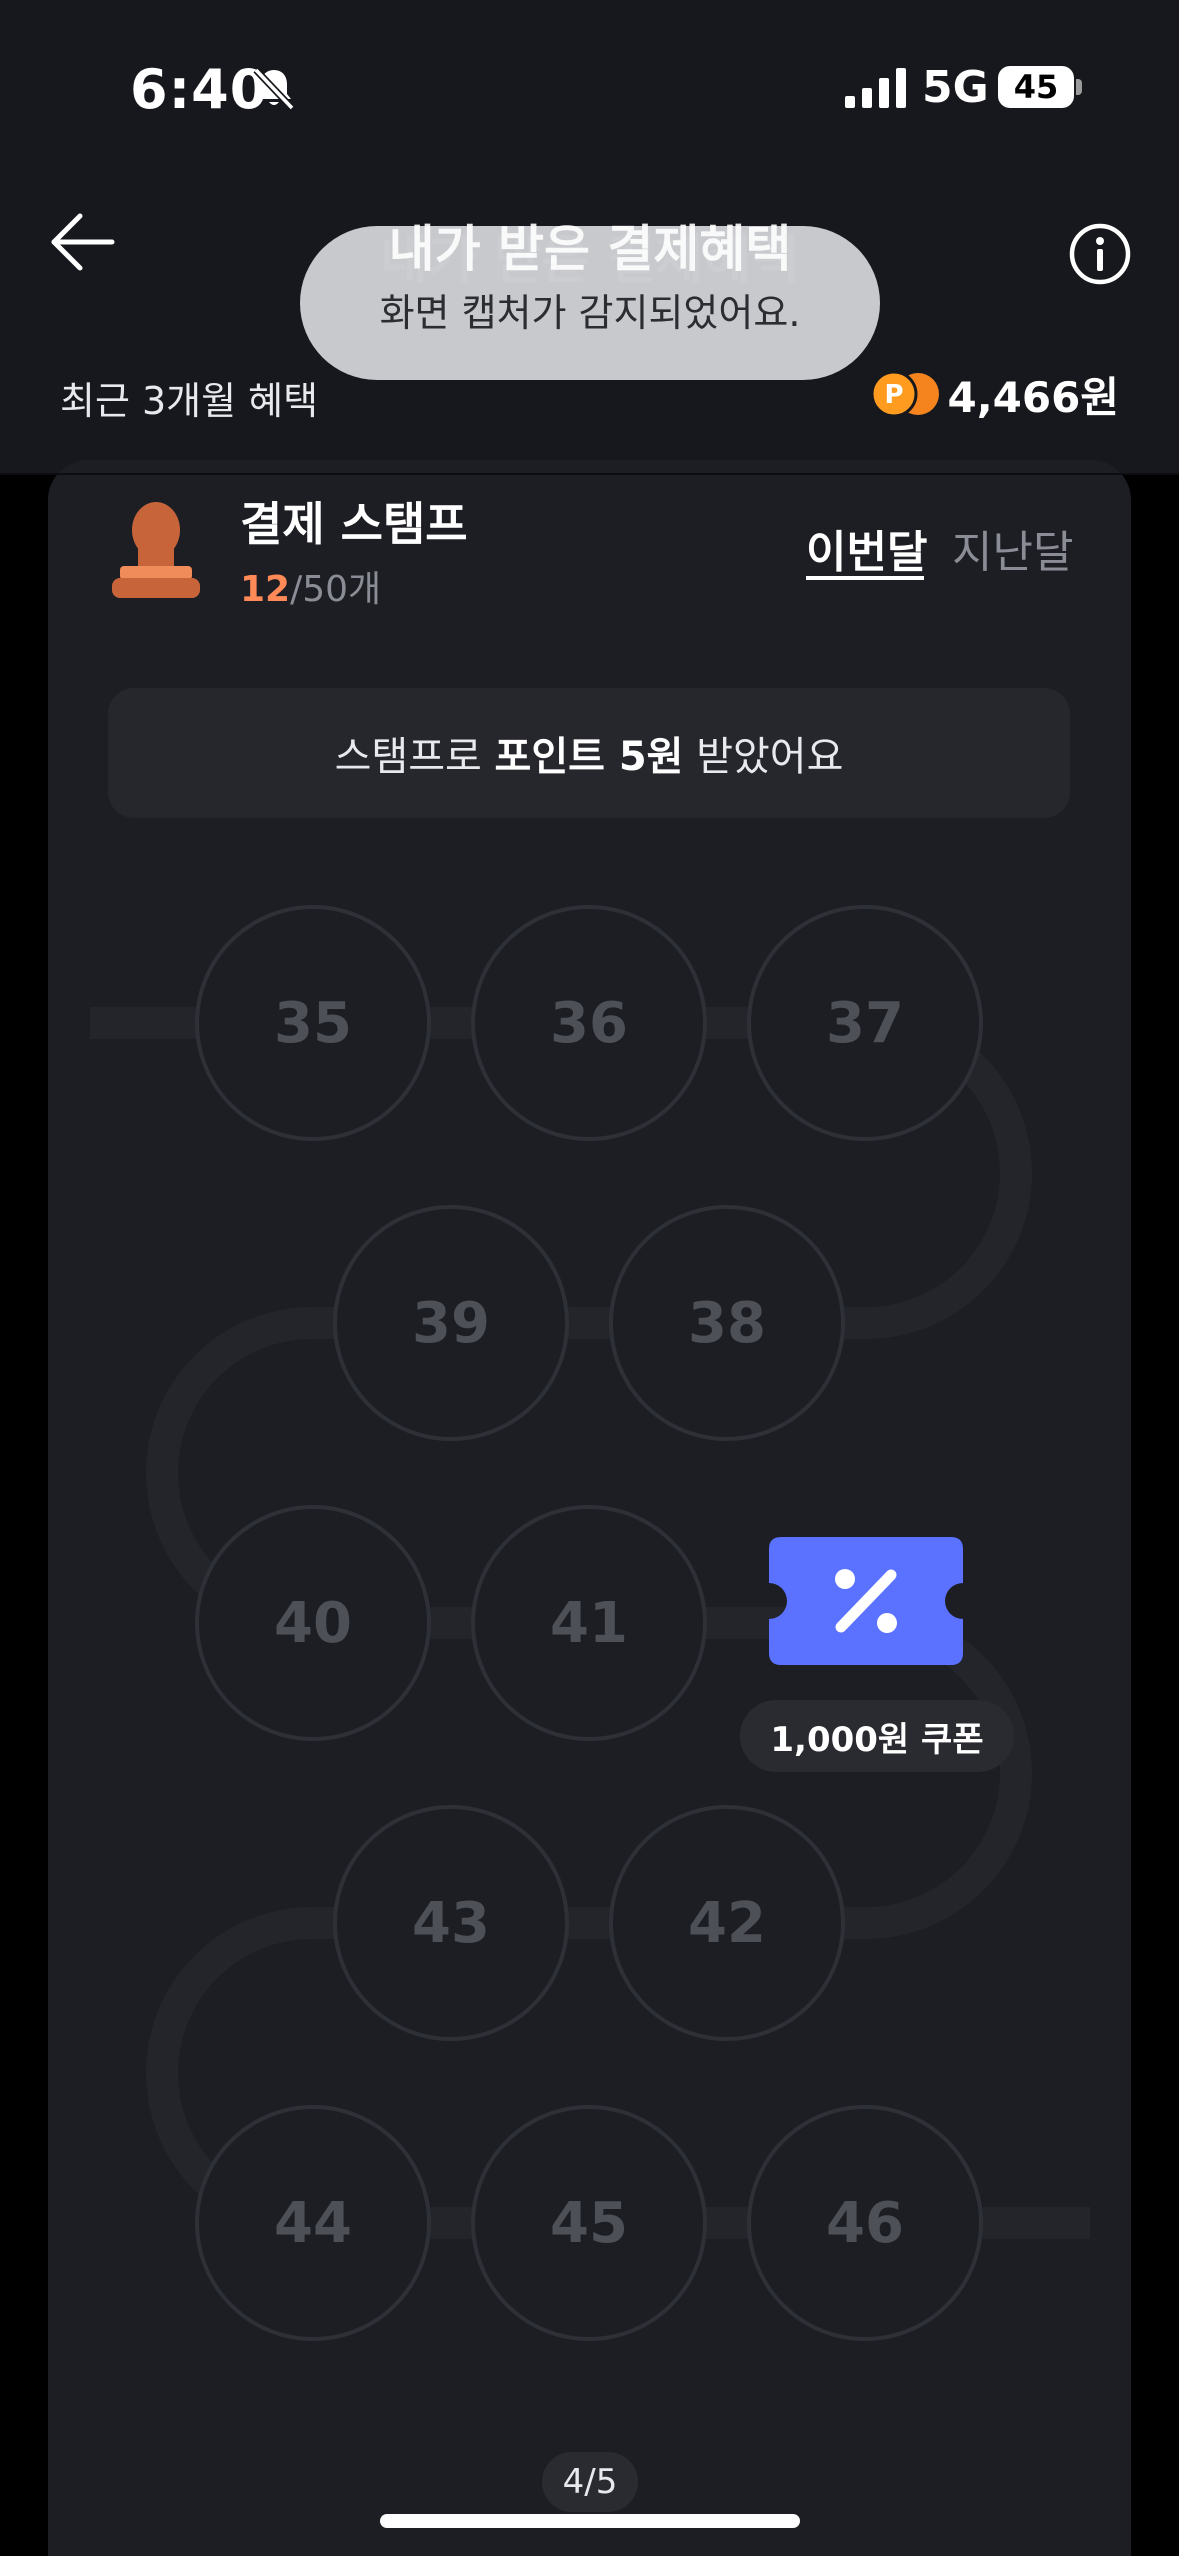  What do you see at coordinates (589, 1023) in the screenshot?
I see `stamp-36: 36` at bounding box center [589, 1023].